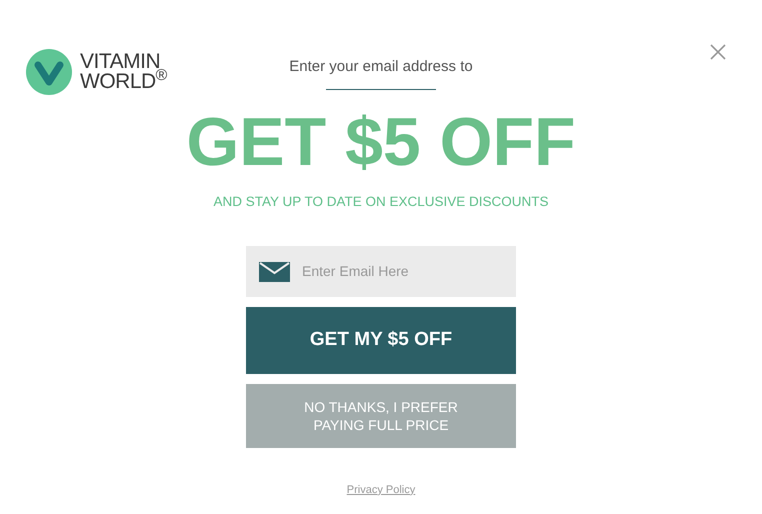 Image resolution: width=762 pixels, height=514 pixels. Describe the element at coordinates (274, 272) in the screenshot. I see `envelope-icon` at that location.